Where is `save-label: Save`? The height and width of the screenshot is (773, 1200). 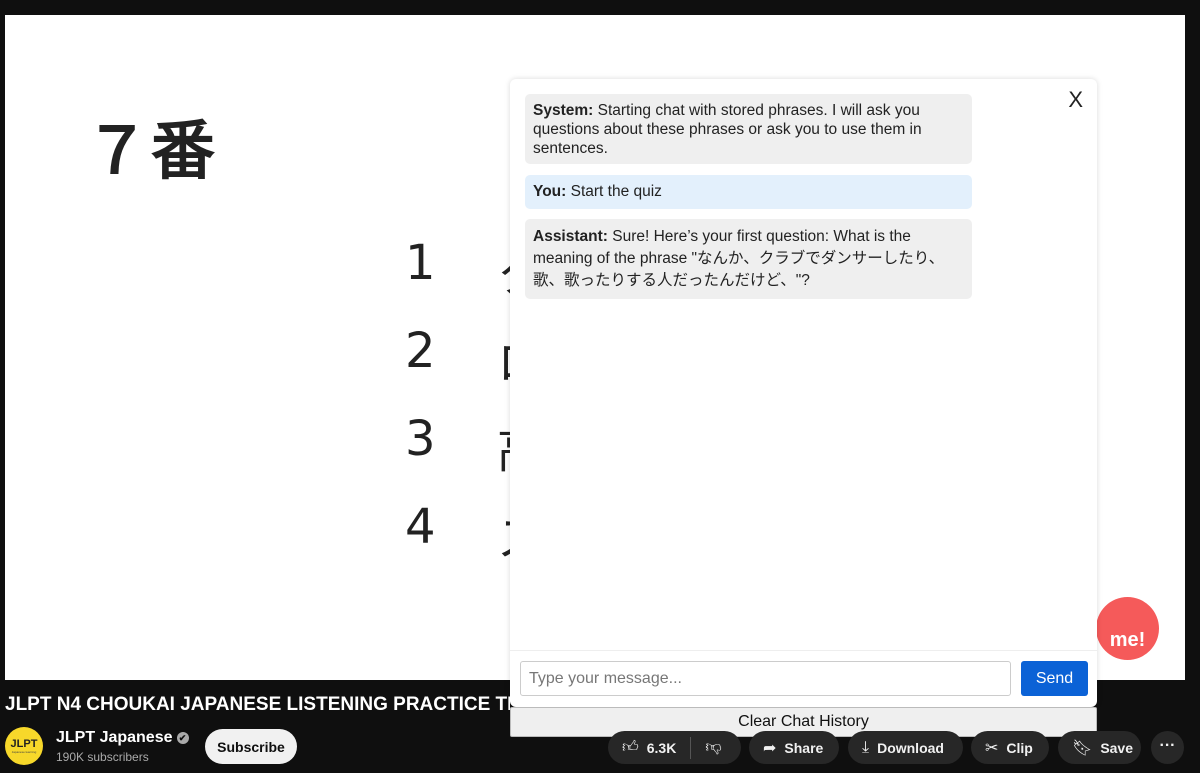 save-label: Save is located at coordinates (1117, 747).